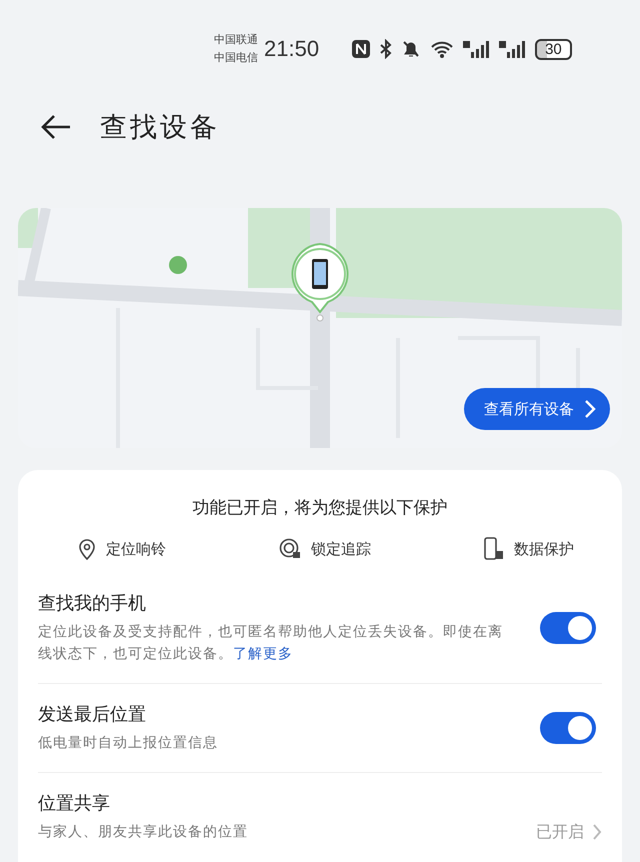 The image size is (640, 862). I want to click on setting-title: 查找我的手机, so click(92, 603).